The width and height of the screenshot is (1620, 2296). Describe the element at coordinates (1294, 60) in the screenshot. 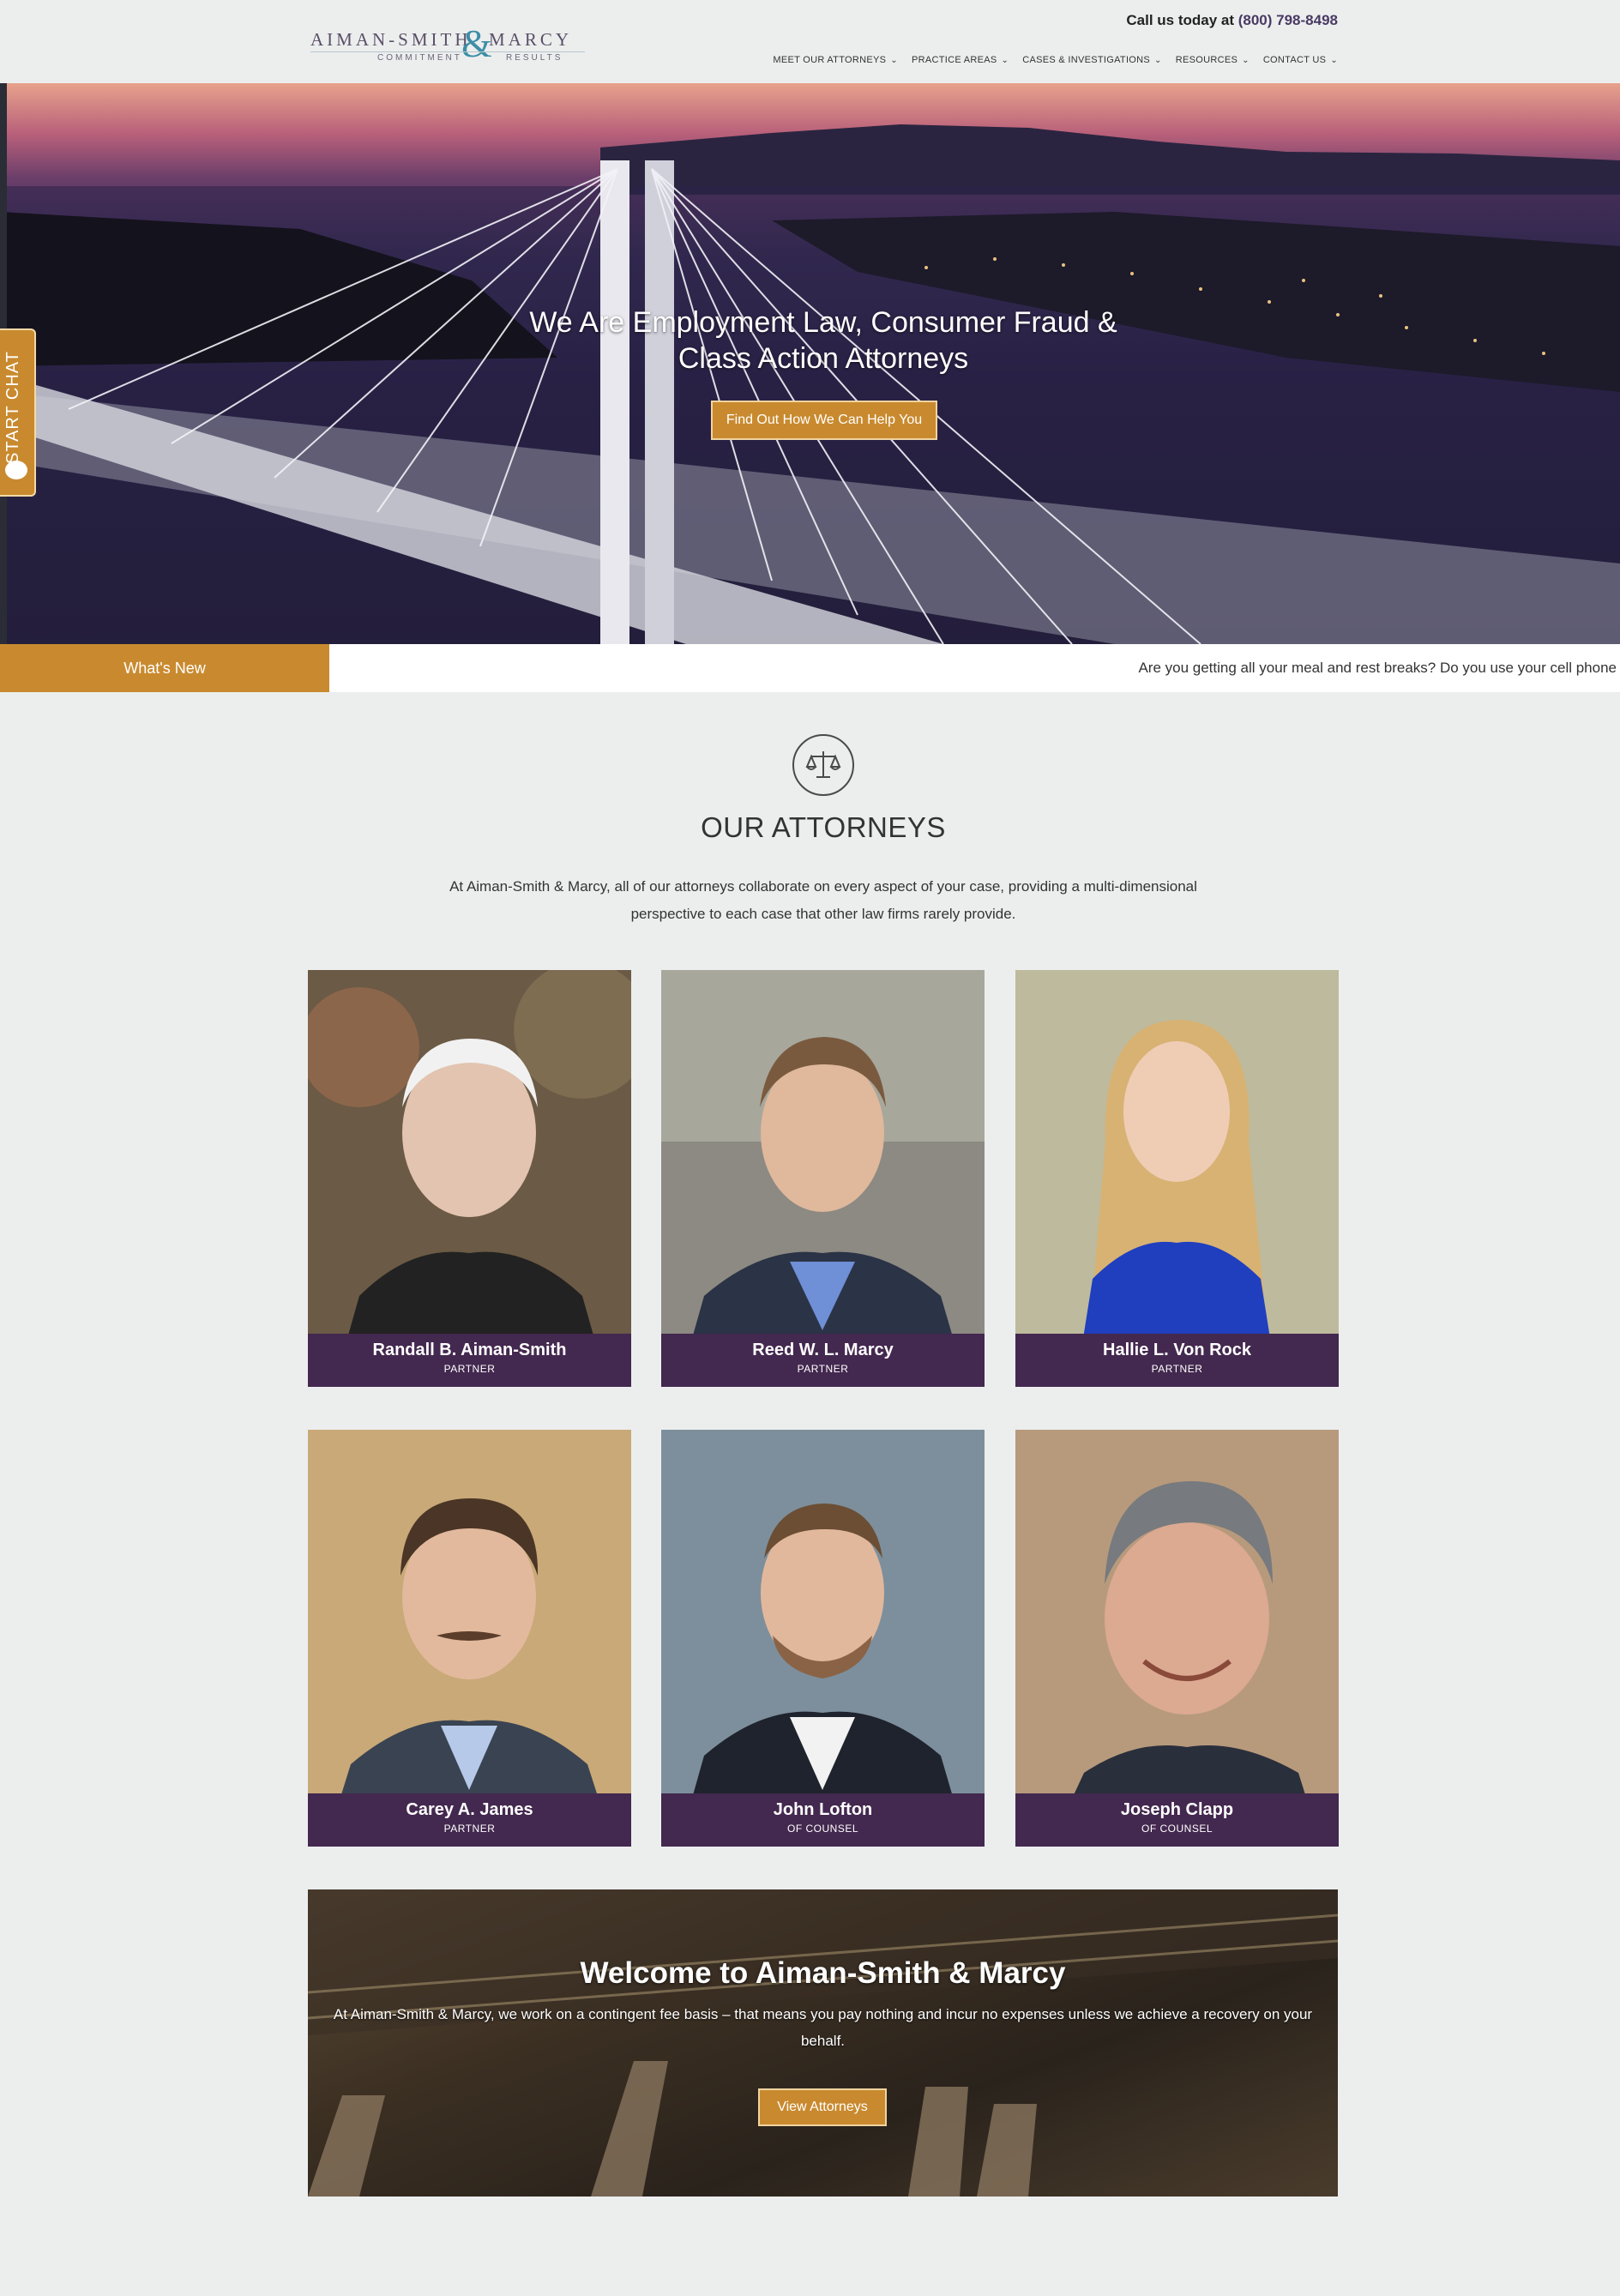

I see `nav-label: CONTACT US` at that location.